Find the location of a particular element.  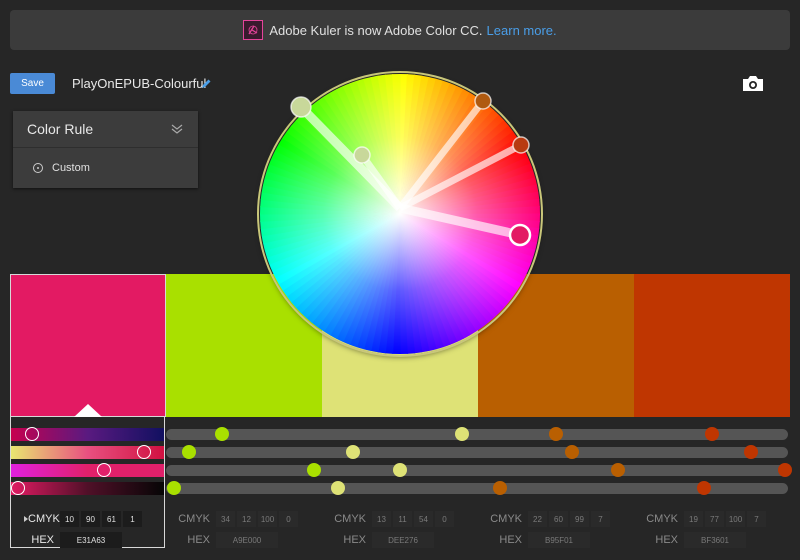

cmyk-value-input: 90 is located at coordinates (90, 519).